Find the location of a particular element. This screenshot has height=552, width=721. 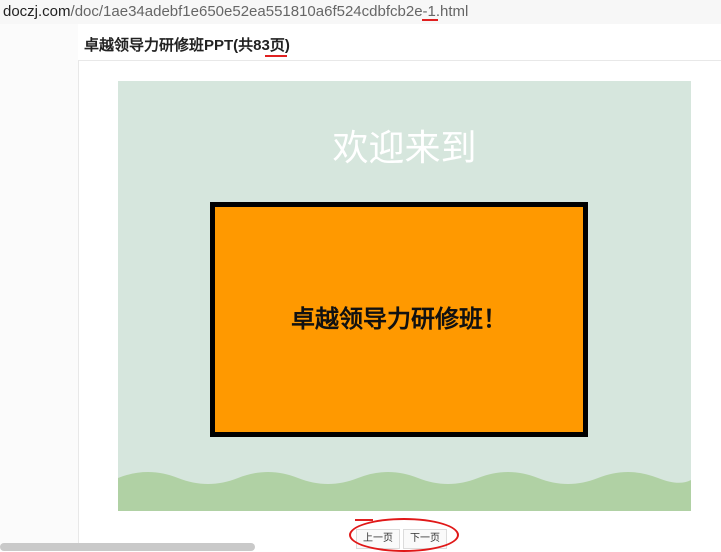

slide-heading: 欢迎来到 is located at coordinates (404, 148).